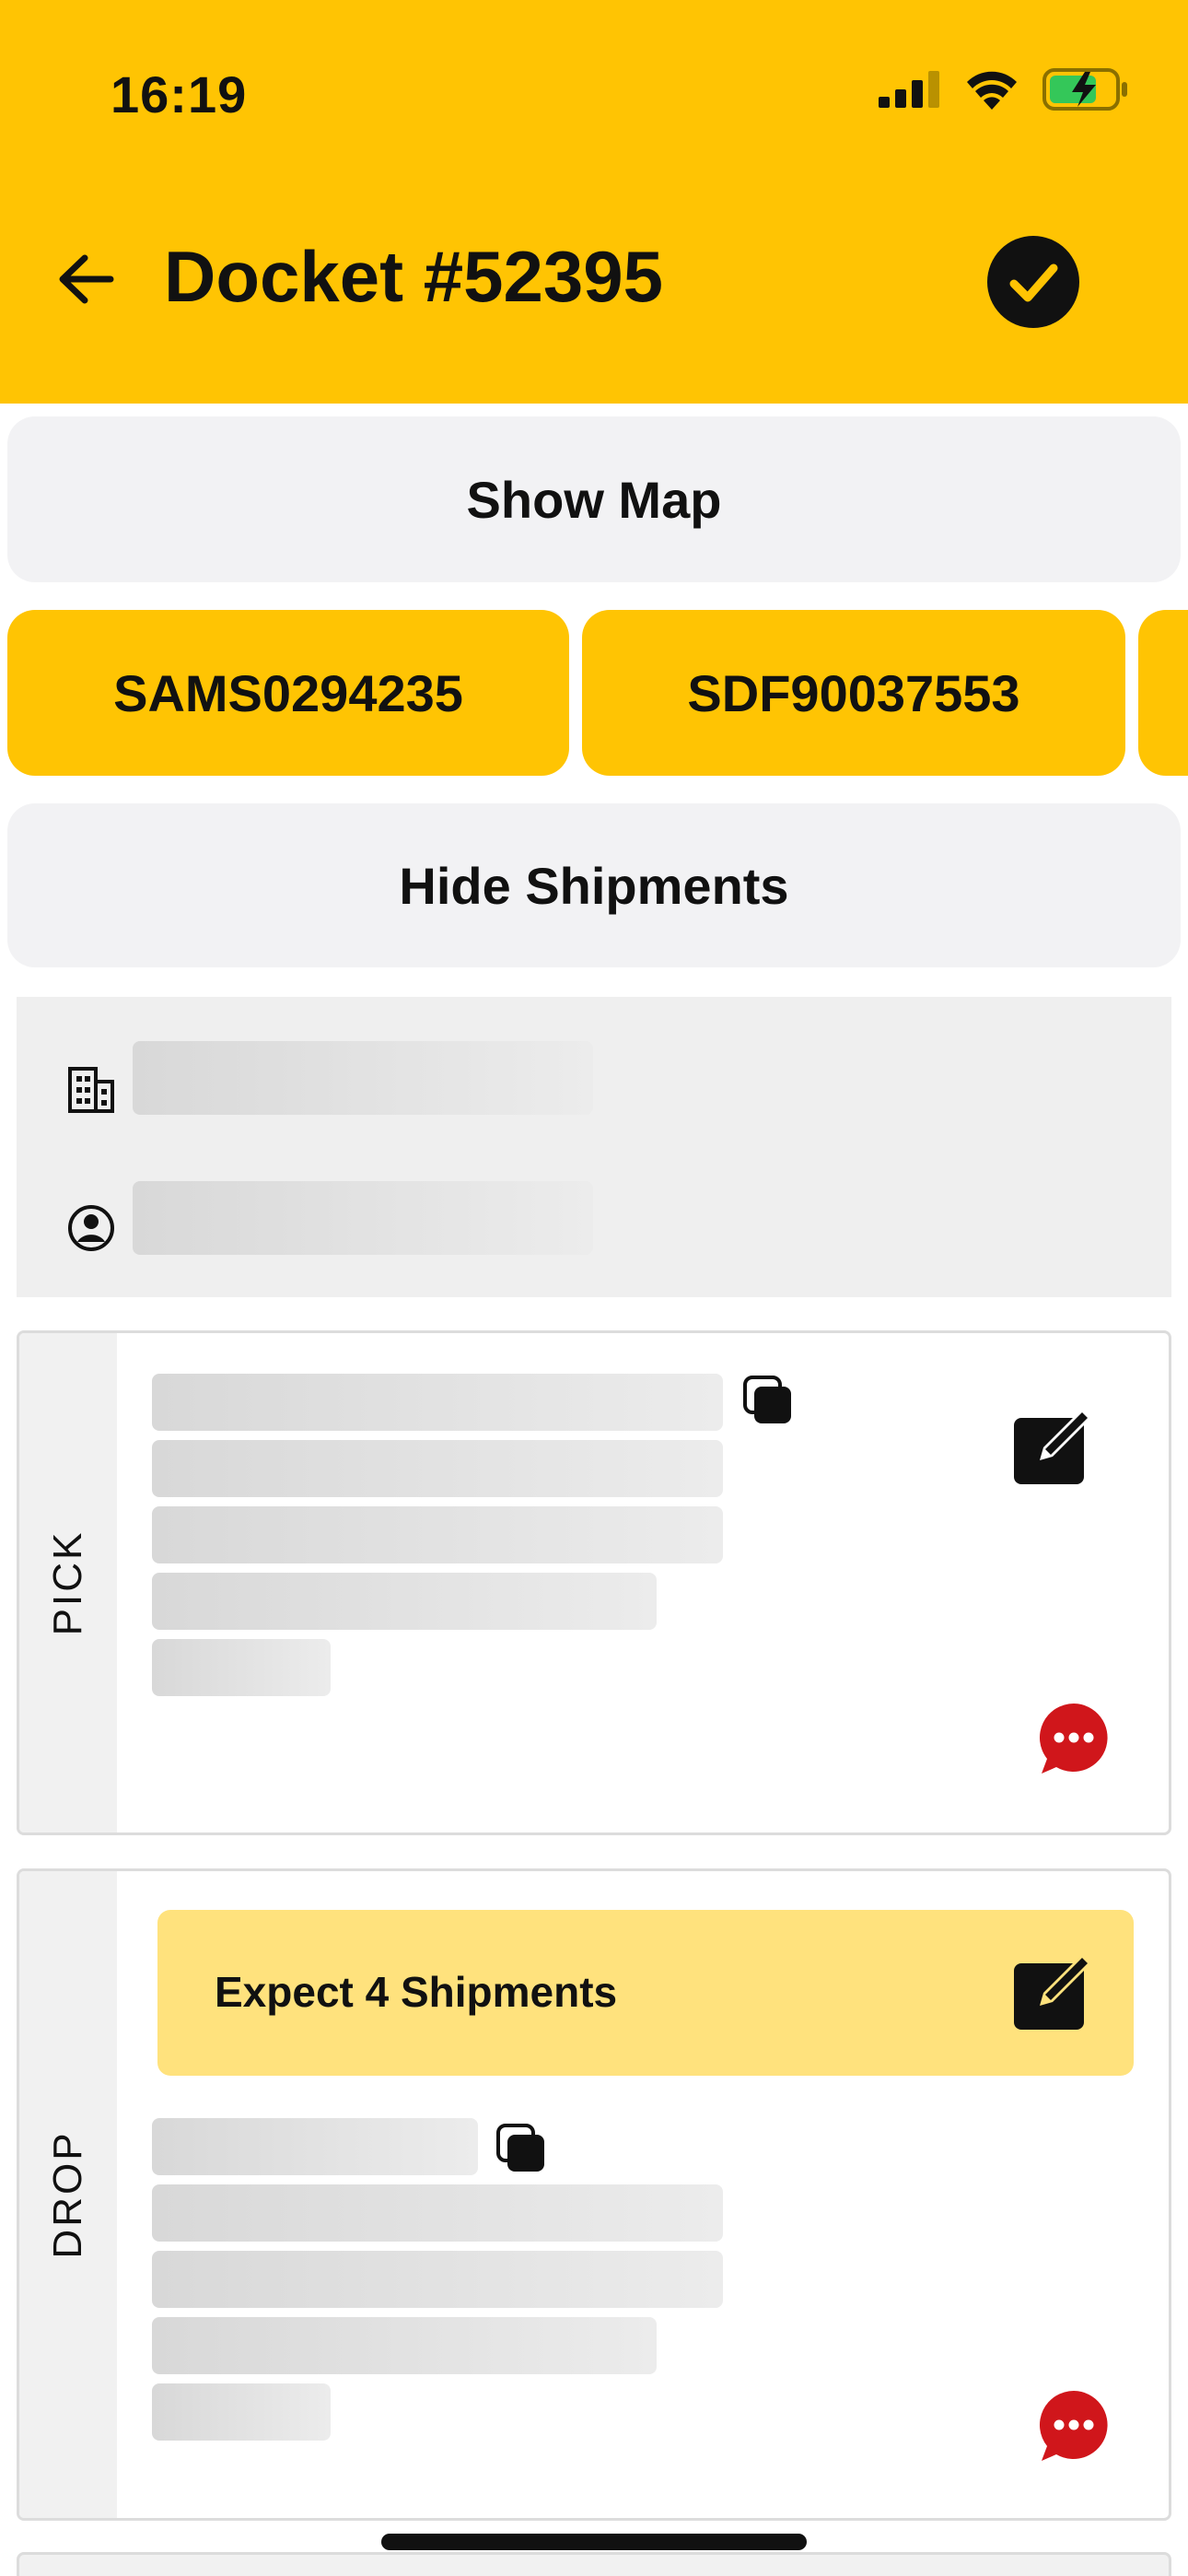  Describe the element at coordinates (363, 1218) in the screenshot. I see `contact-name-placeholder` at that location.